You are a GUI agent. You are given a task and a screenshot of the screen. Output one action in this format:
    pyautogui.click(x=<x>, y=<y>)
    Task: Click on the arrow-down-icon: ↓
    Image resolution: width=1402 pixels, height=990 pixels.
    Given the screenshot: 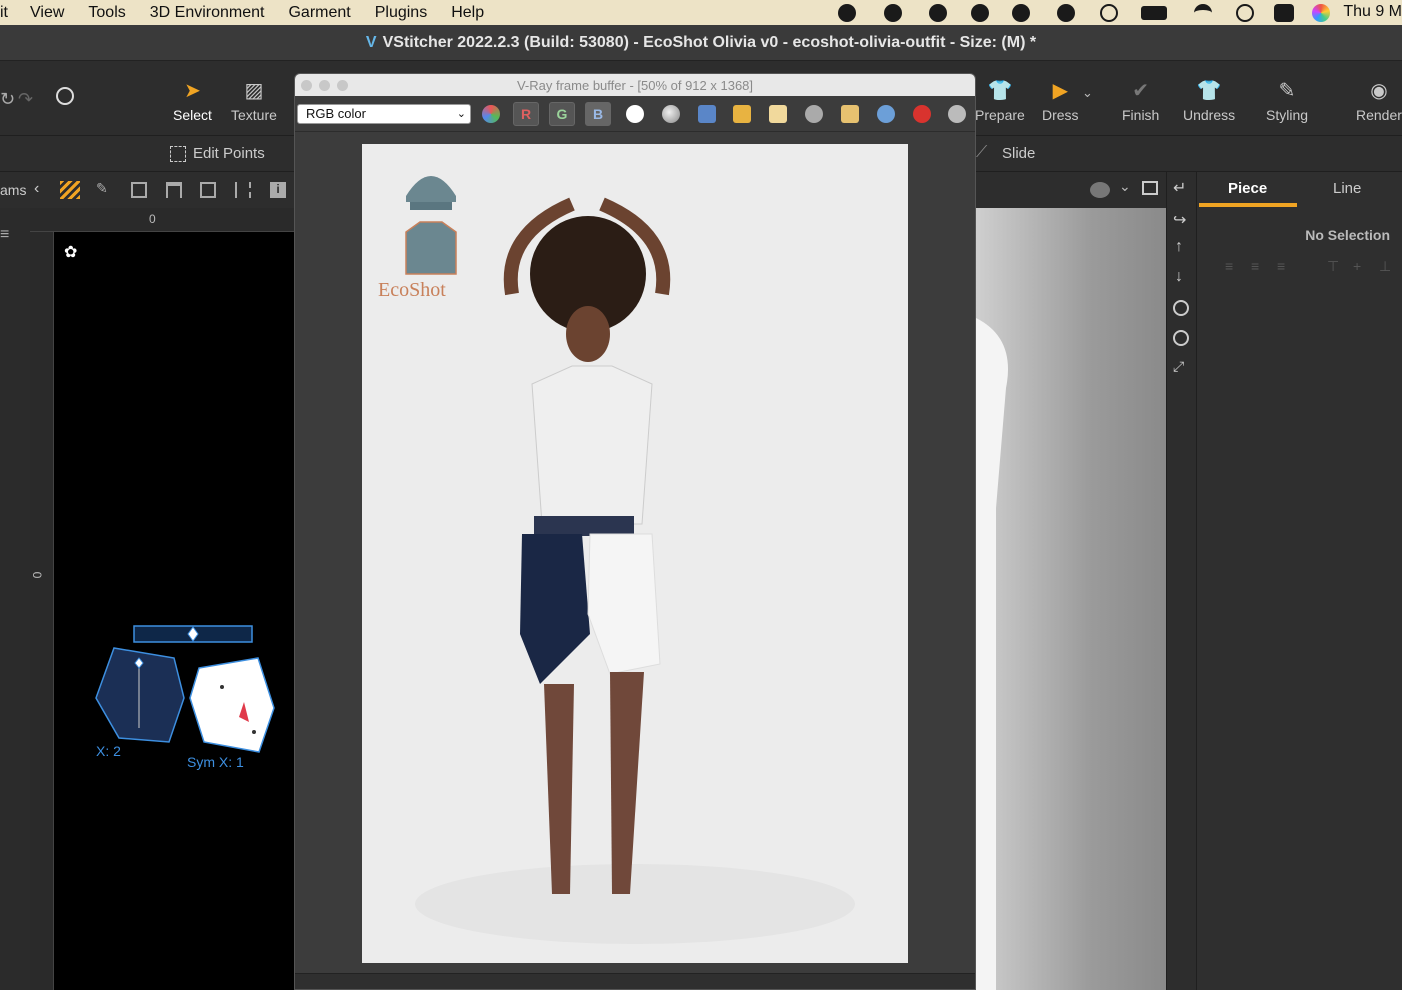 What is the action you would take?
    pyautogui.click(x=1179, y=277)
    